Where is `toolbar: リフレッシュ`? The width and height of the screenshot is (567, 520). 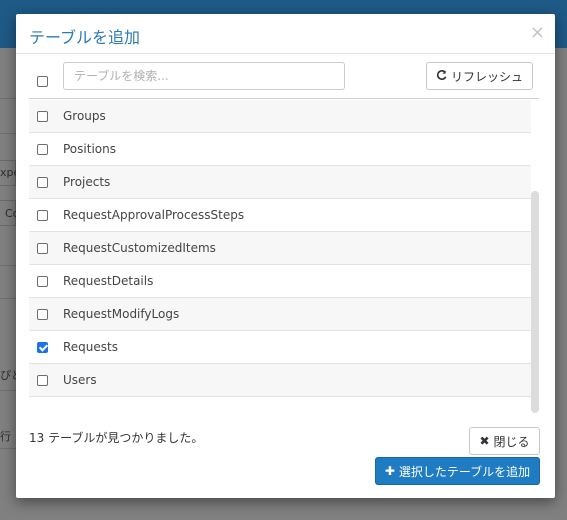 toolbar: リフレッシュ is located at coordinates (285, 76).